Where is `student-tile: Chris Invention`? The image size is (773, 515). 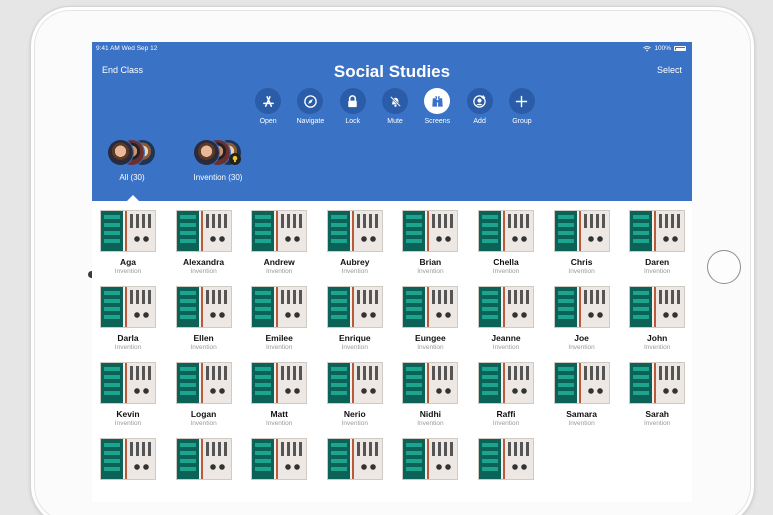
student-tile: Chris Invention is located at coordinates (582, 242).